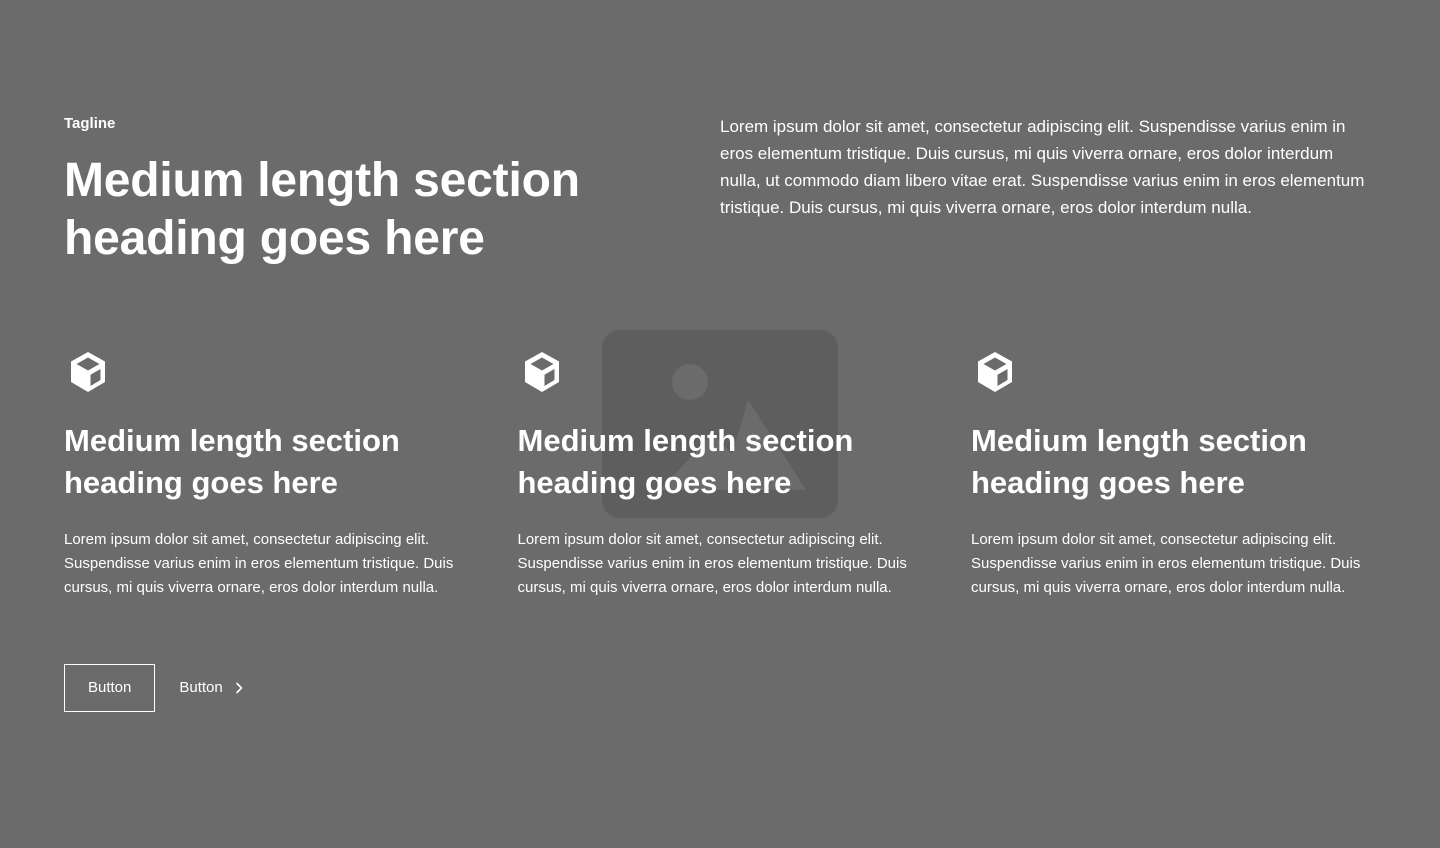  What do you see at coordinates (322, 209) in the screenshot?
I see `section-heading: Medium length section heading goes here` at bounding box center [322, 209].